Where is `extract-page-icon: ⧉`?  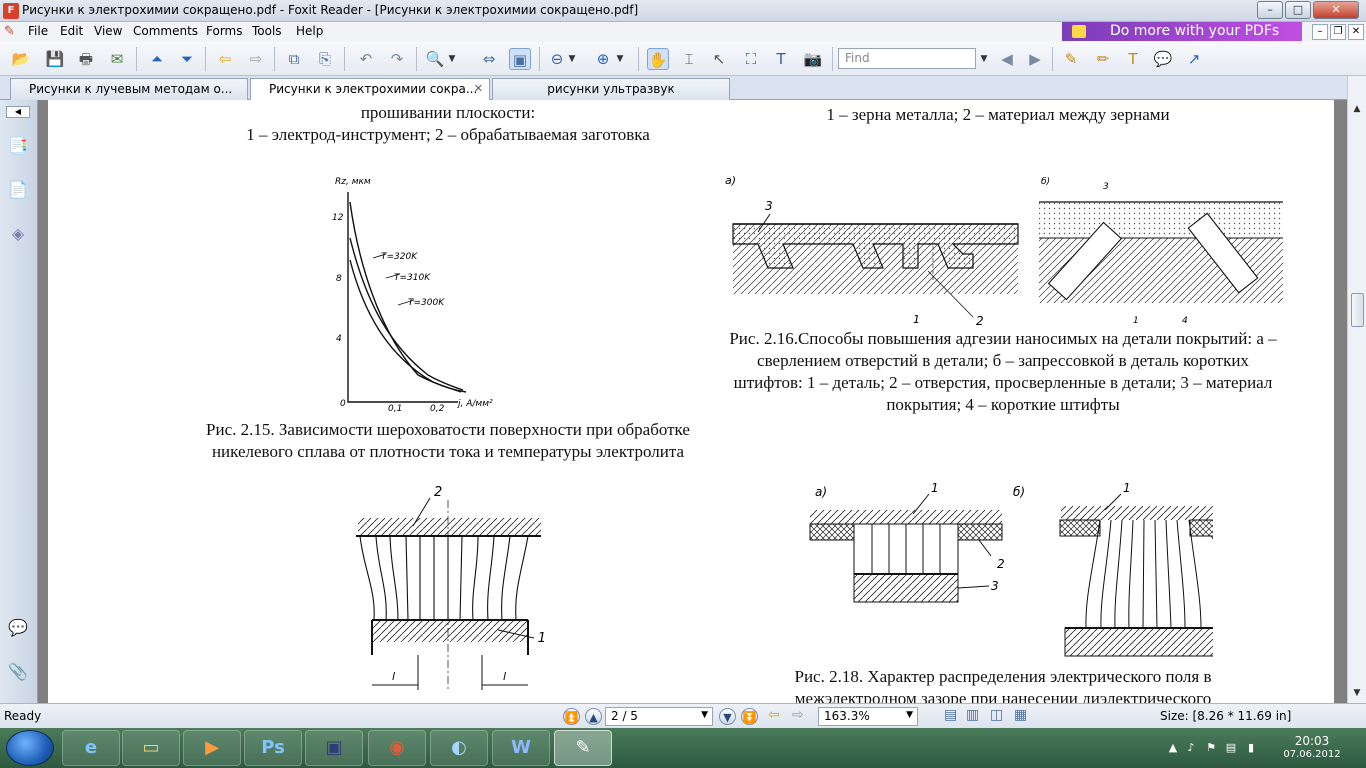
extract-page-icon: ⧉ is located at coordinates (294, 59).